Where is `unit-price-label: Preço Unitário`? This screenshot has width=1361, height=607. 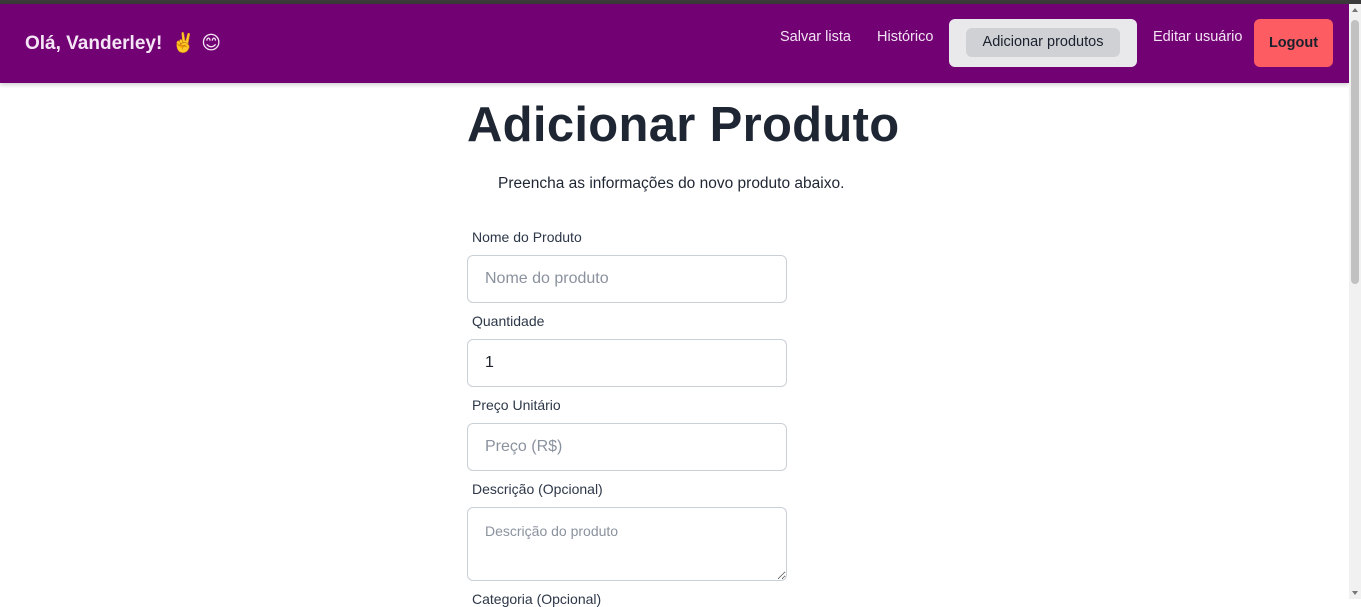
unit-price-label: Preço Unitário is located at coordinates (516, 405).